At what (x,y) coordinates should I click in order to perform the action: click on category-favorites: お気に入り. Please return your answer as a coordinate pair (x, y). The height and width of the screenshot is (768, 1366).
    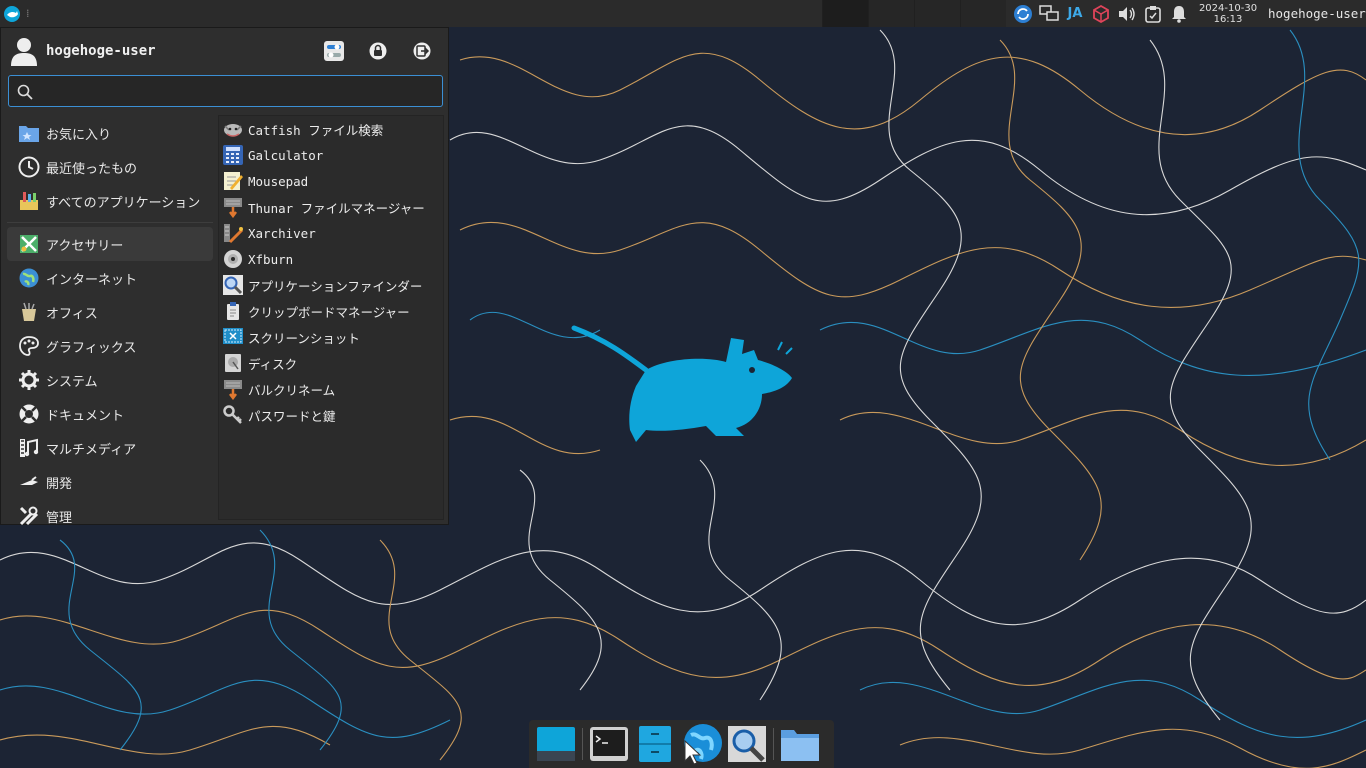
    Looking at the image, I should click on (110, 133).